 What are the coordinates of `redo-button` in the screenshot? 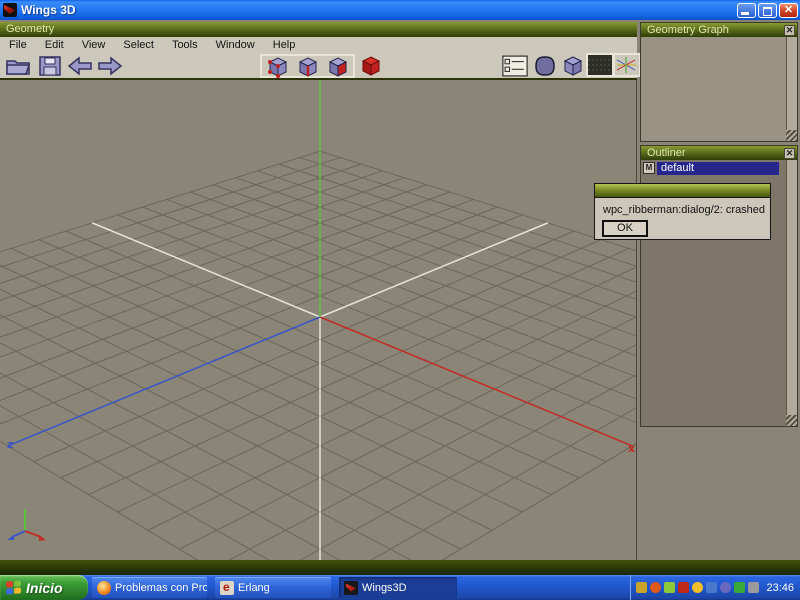 It's located at (110, 66).